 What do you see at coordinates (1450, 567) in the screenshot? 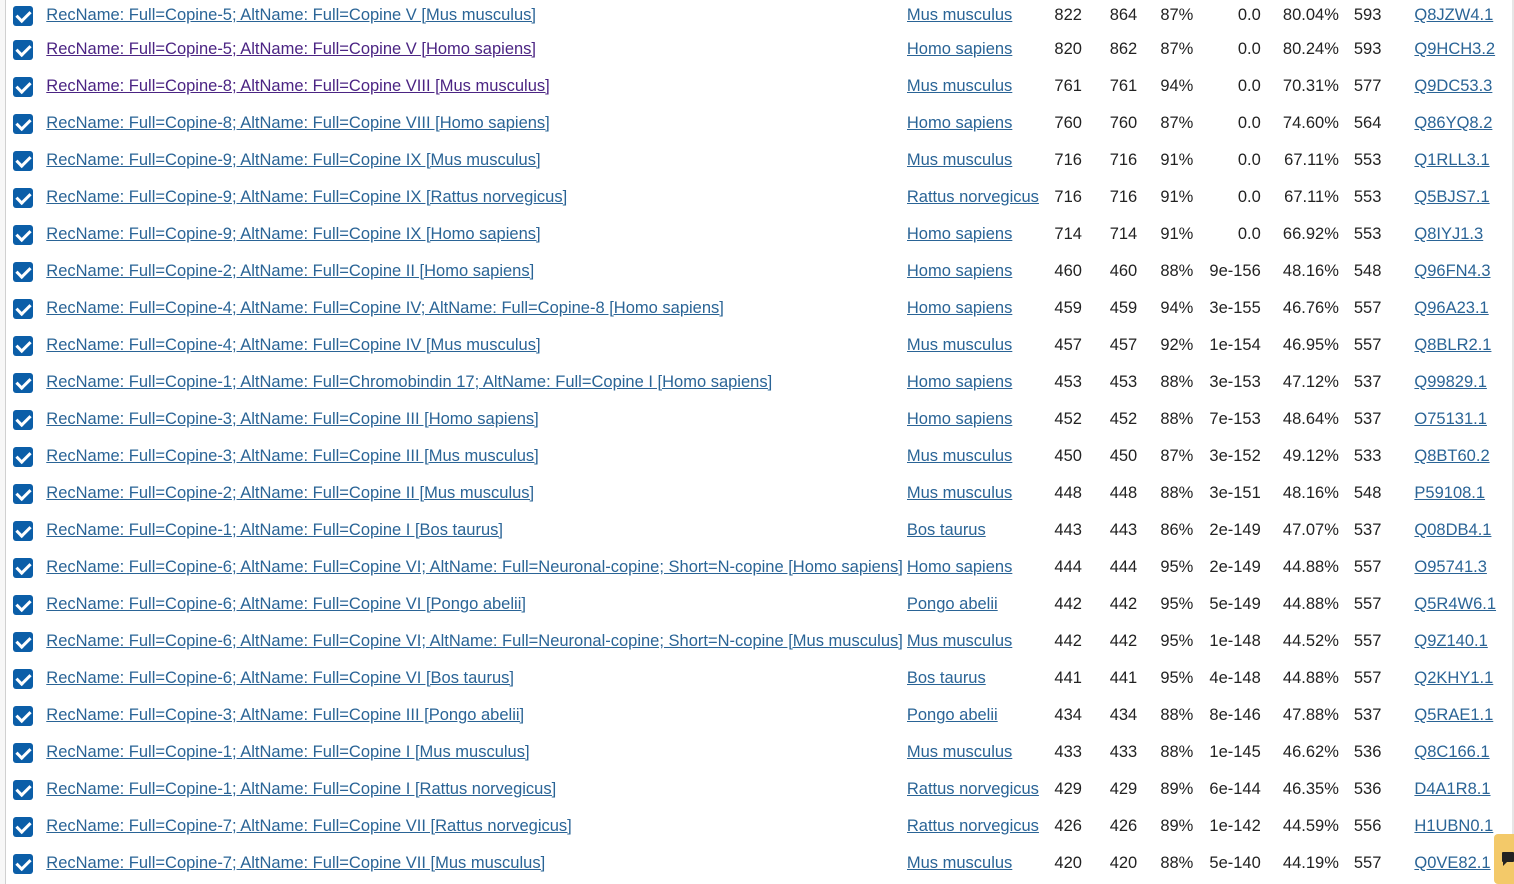
I see `accession-link: O95741.3` at bounding box center [1450, 567].